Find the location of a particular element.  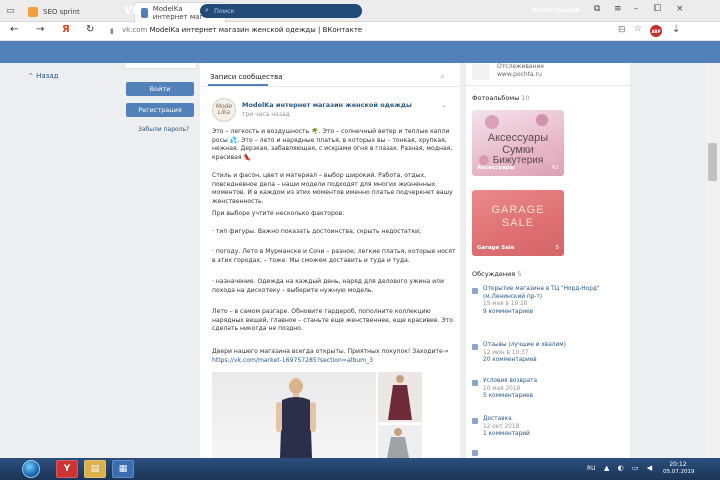

link-domain: www.pochta.ru is located at coordinates (519, 74).